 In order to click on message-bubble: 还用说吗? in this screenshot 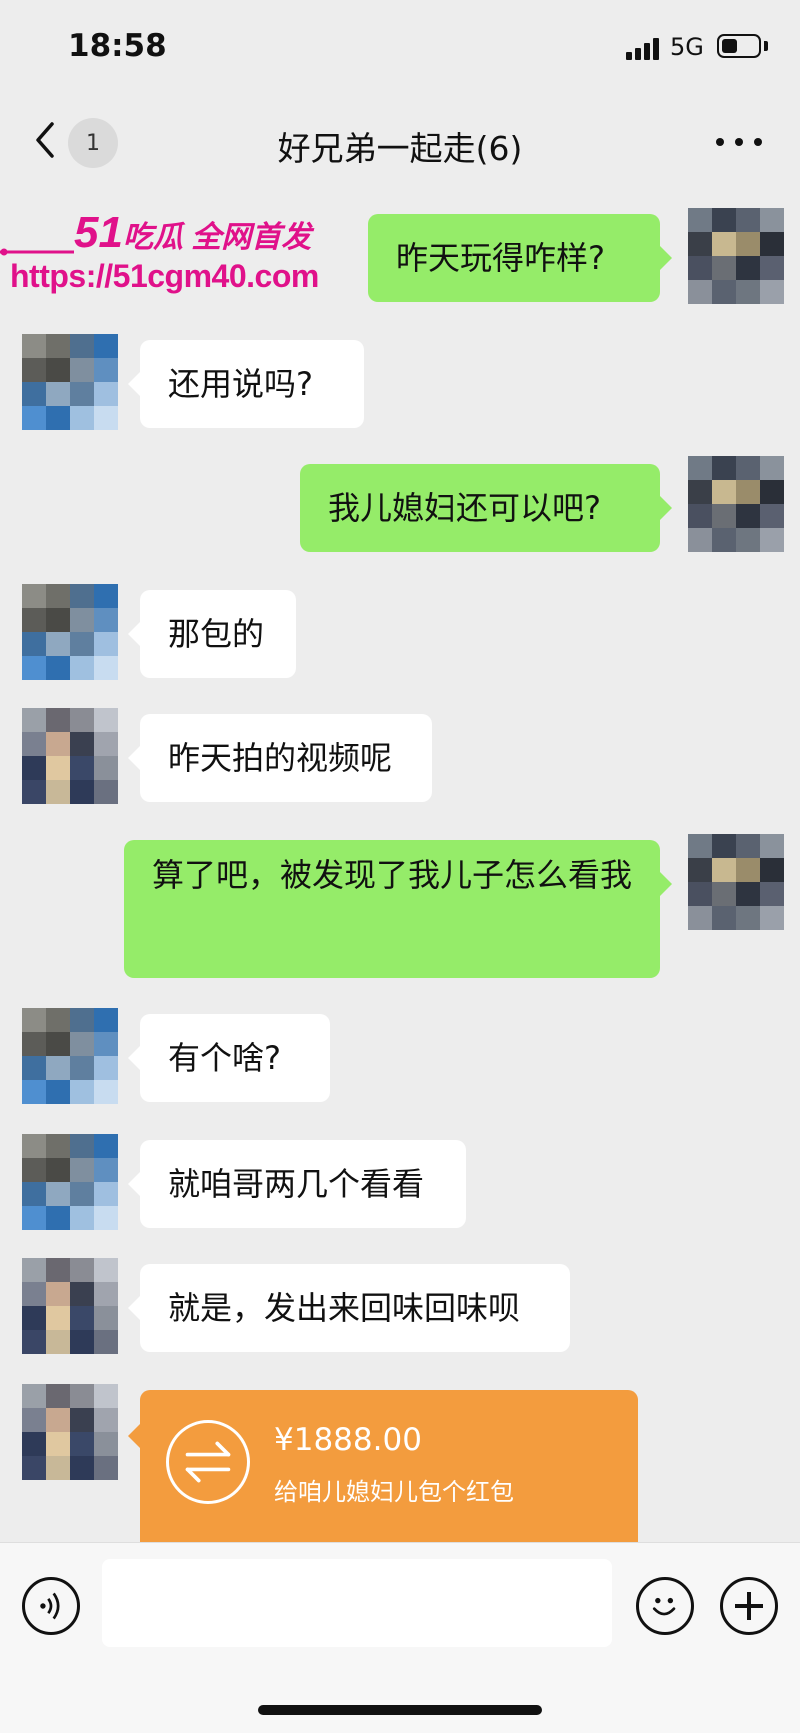, I will do `click(246, 384)`.